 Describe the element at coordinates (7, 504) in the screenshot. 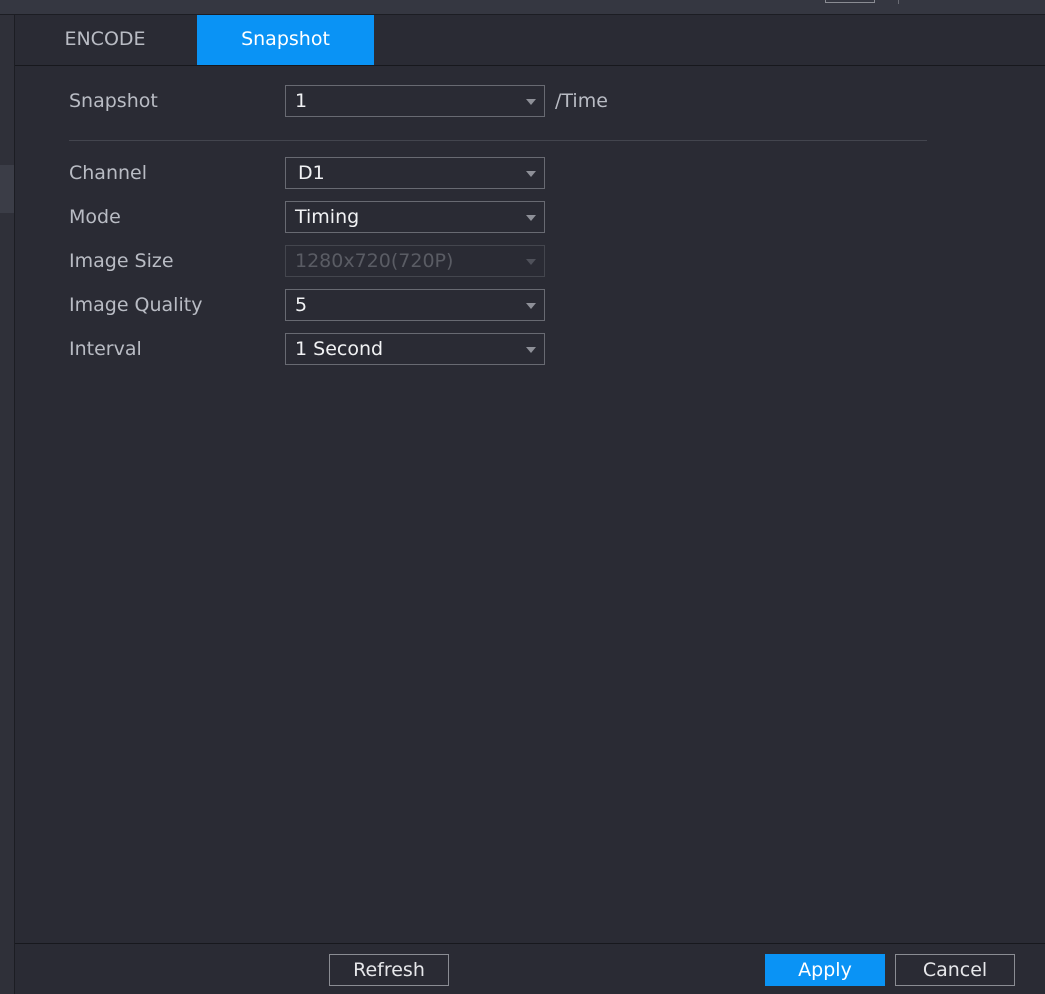

I see `sidebar-edge` at that location.